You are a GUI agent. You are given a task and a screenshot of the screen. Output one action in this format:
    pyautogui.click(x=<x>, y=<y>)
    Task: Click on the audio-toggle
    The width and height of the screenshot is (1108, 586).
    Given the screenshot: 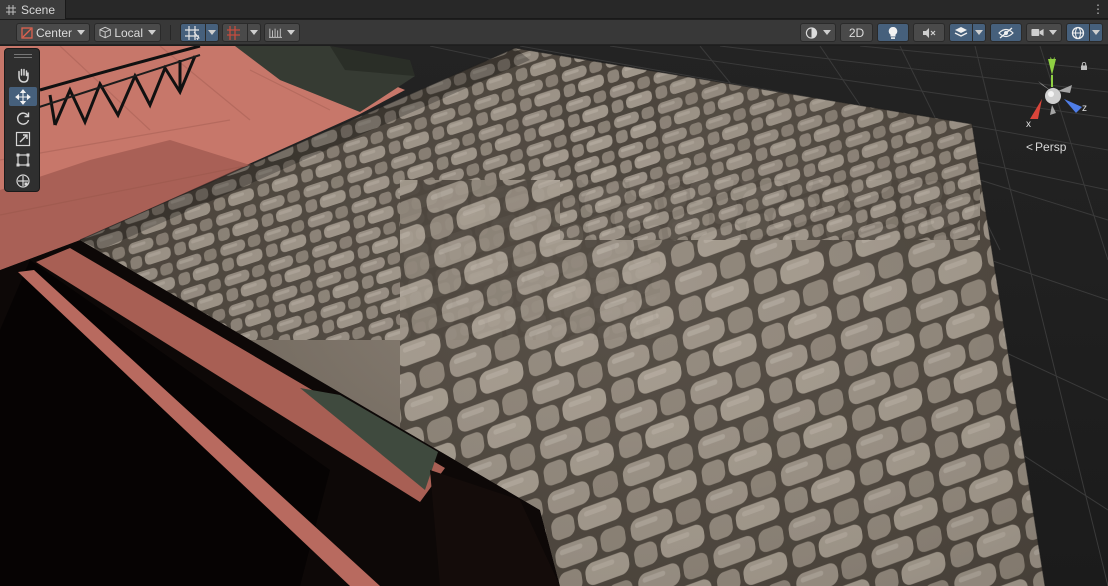 What is the action you would take?
    pyautogui.click(x=929, y=32)
    